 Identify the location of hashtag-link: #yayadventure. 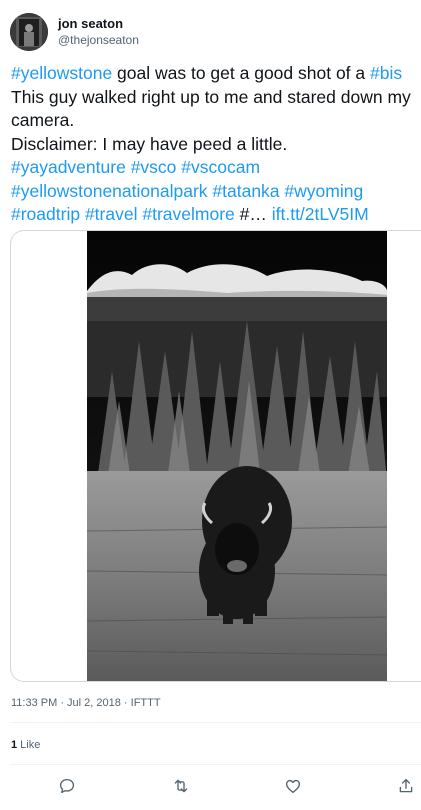
(68, 167).